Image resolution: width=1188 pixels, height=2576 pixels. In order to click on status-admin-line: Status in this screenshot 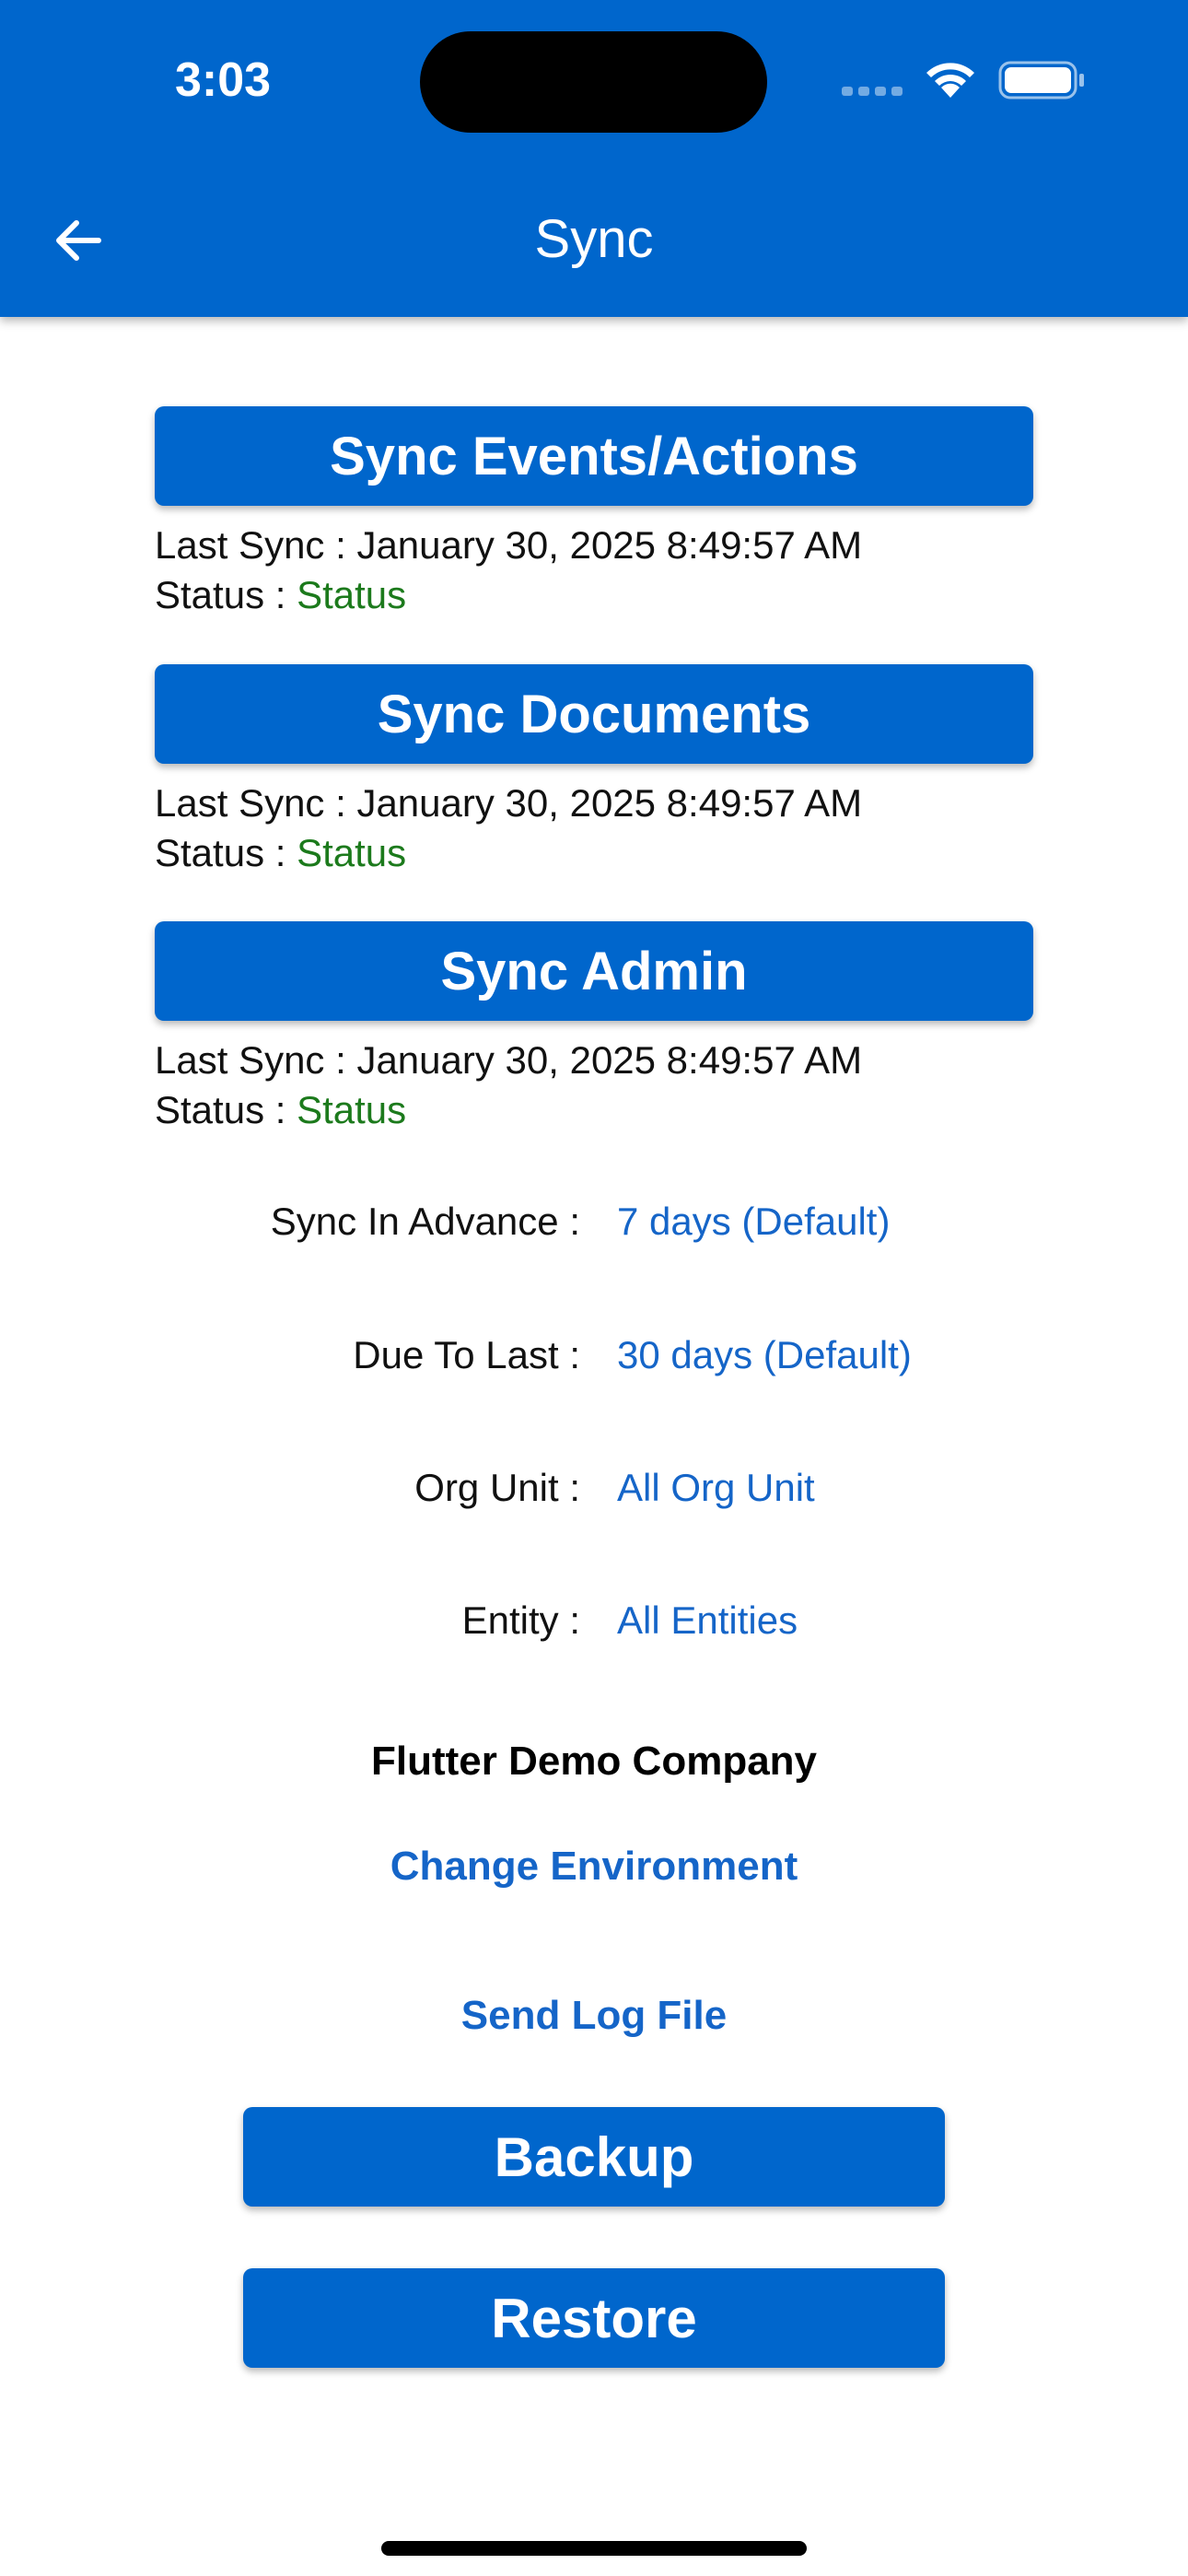, I will do `click(280, 1110)`.